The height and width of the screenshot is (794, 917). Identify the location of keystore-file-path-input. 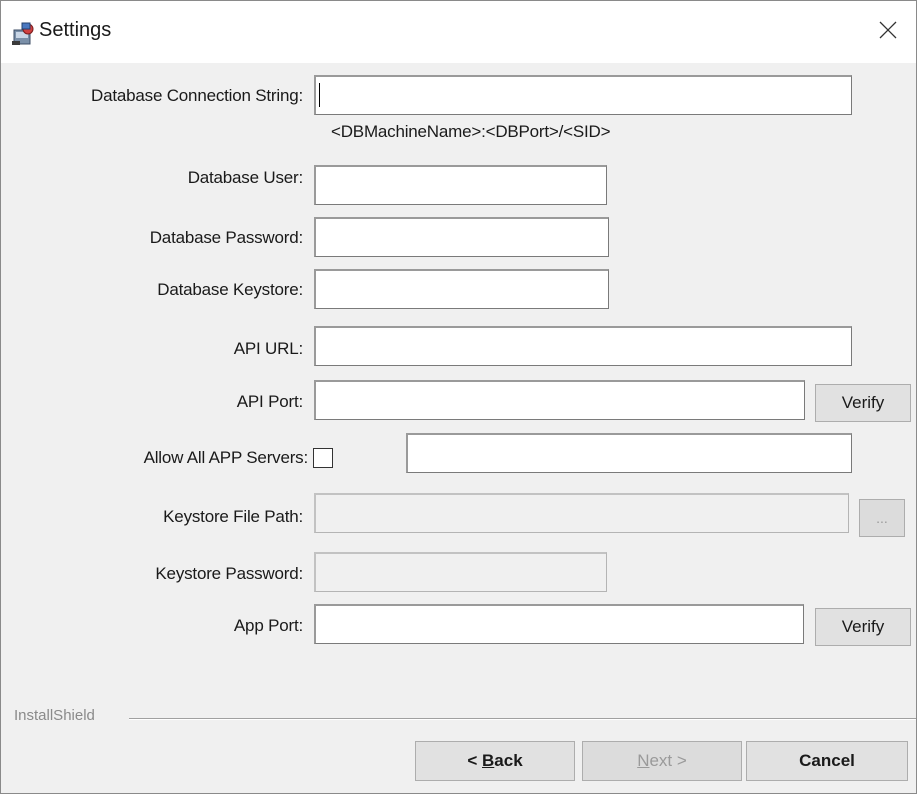
(581, 513).